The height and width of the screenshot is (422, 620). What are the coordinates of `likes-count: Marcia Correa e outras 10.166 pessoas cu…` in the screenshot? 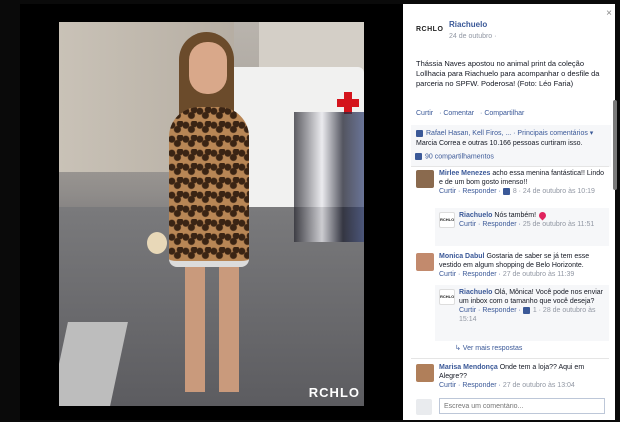 It's located at (511, 144).